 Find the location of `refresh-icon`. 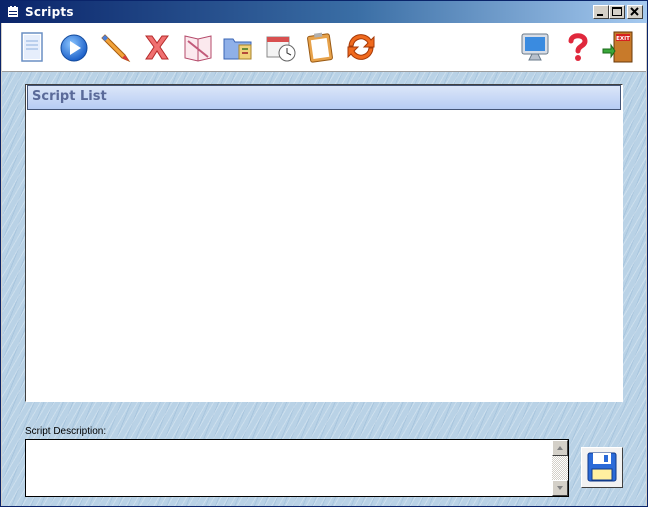

refresh-icon is located at coordinates (361, 47).